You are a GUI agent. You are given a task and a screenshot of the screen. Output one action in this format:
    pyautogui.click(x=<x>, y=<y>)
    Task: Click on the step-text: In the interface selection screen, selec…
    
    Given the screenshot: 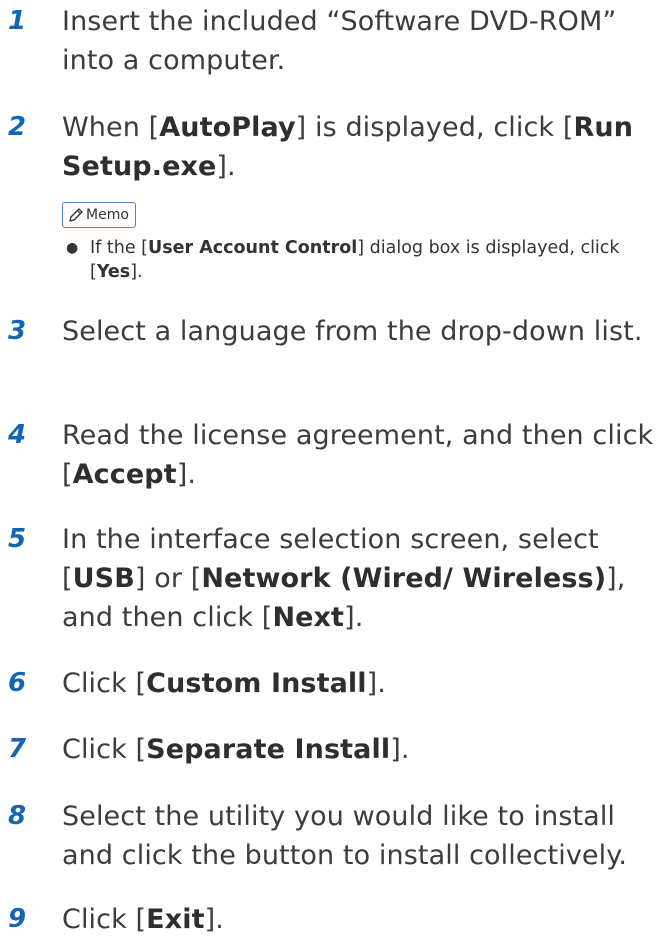 What is the action you would take?
    pyautogui.click(x=344, y=578)
    